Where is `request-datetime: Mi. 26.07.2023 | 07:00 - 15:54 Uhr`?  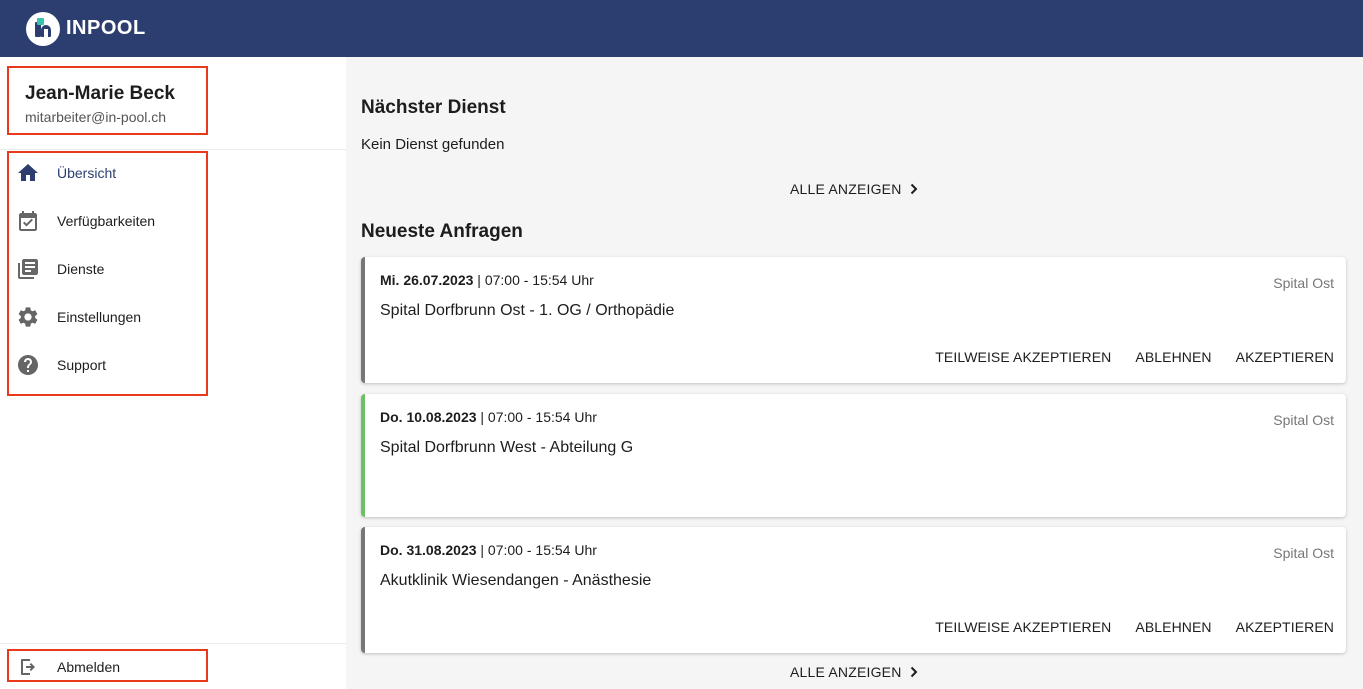 request-datetime: Mi. 26.07.2023 | 07:00 - 15:54 Uhr is located at coordinates (487, 280).